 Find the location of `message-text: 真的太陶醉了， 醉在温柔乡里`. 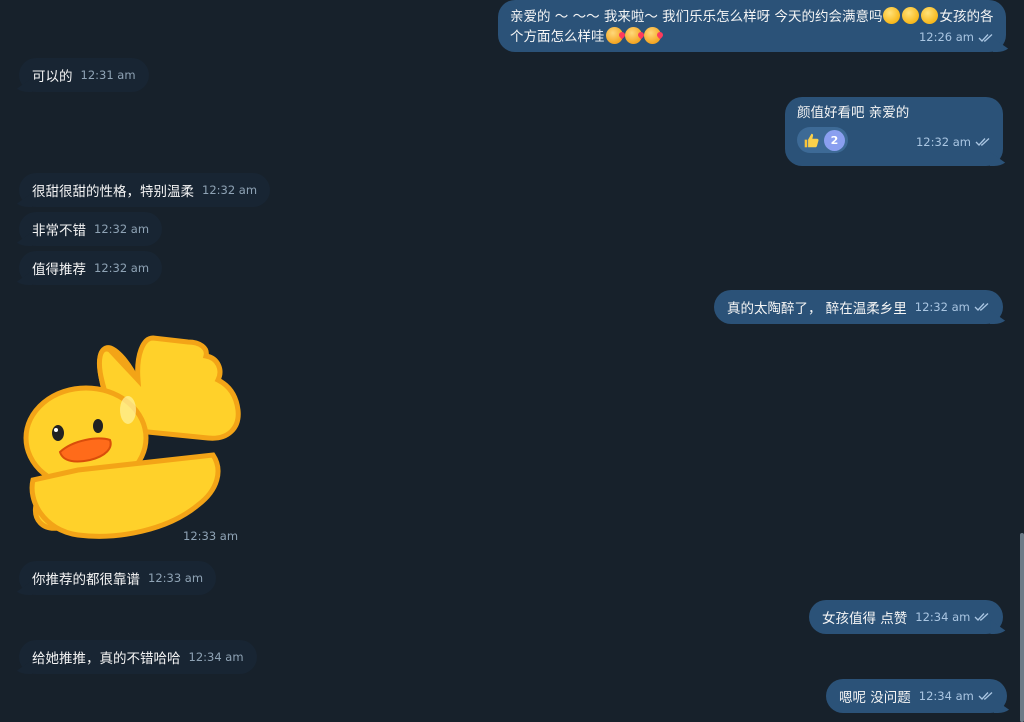

message-text: 真的太陶醉了， 醉在温柔乡里 is located at coordinates (817, 309).